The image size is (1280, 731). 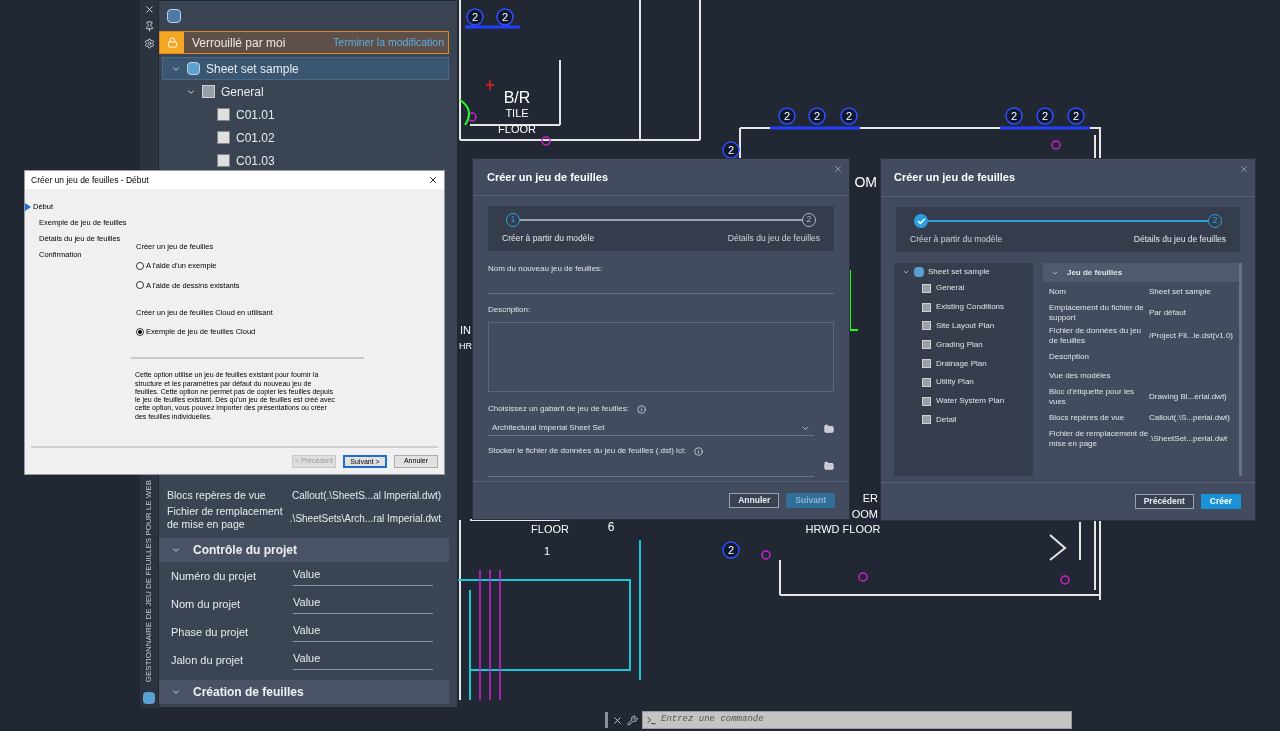 What do you see at coordinates (239, 43) in the screenshot?
I see `lock-status: Verrouillé par moi` at bounding box center [239, 43].